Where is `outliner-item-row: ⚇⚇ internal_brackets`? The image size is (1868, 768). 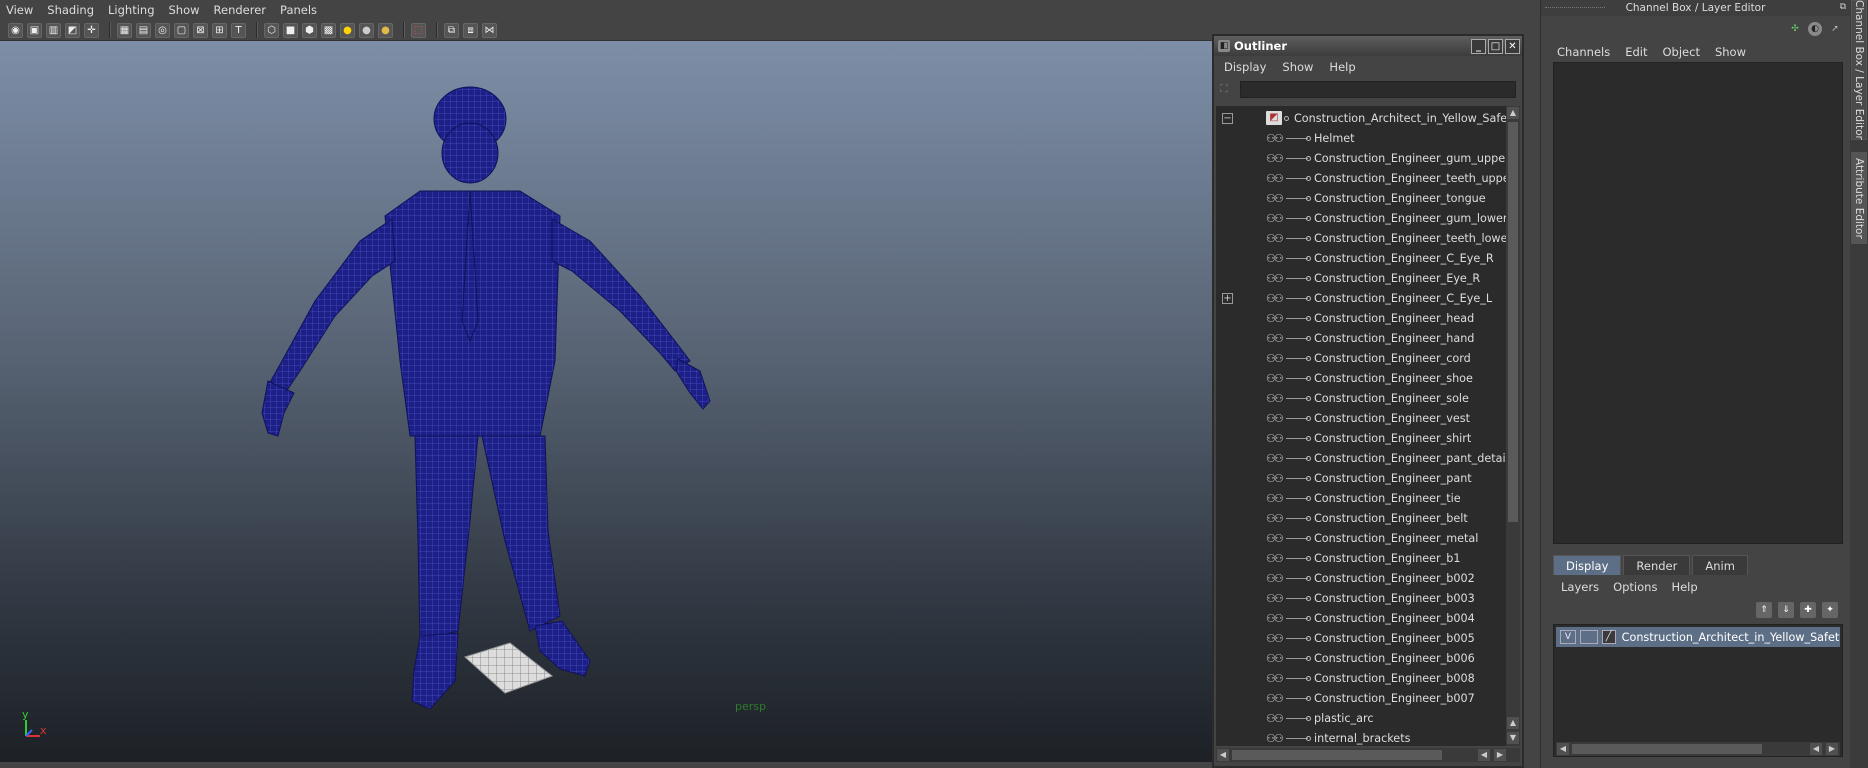
outliner-item-row: ⚇⚇ internal_brackets is located at coordinates (1361, 737).